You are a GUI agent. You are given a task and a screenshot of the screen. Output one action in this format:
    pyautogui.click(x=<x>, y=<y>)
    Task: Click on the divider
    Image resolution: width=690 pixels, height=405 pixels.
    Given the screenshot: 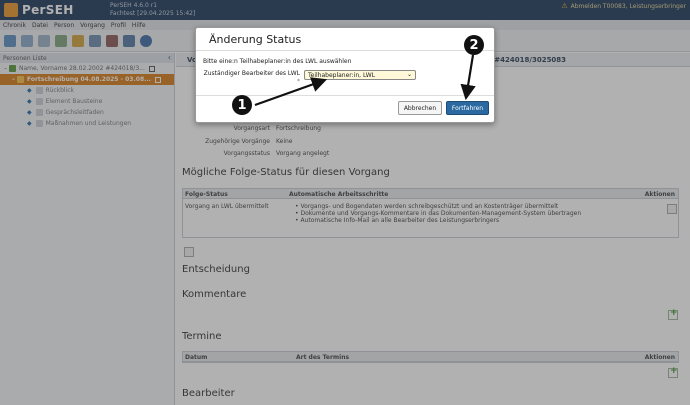 What is the action you would take?
    pyautogui.click(x=345, y=50)
    